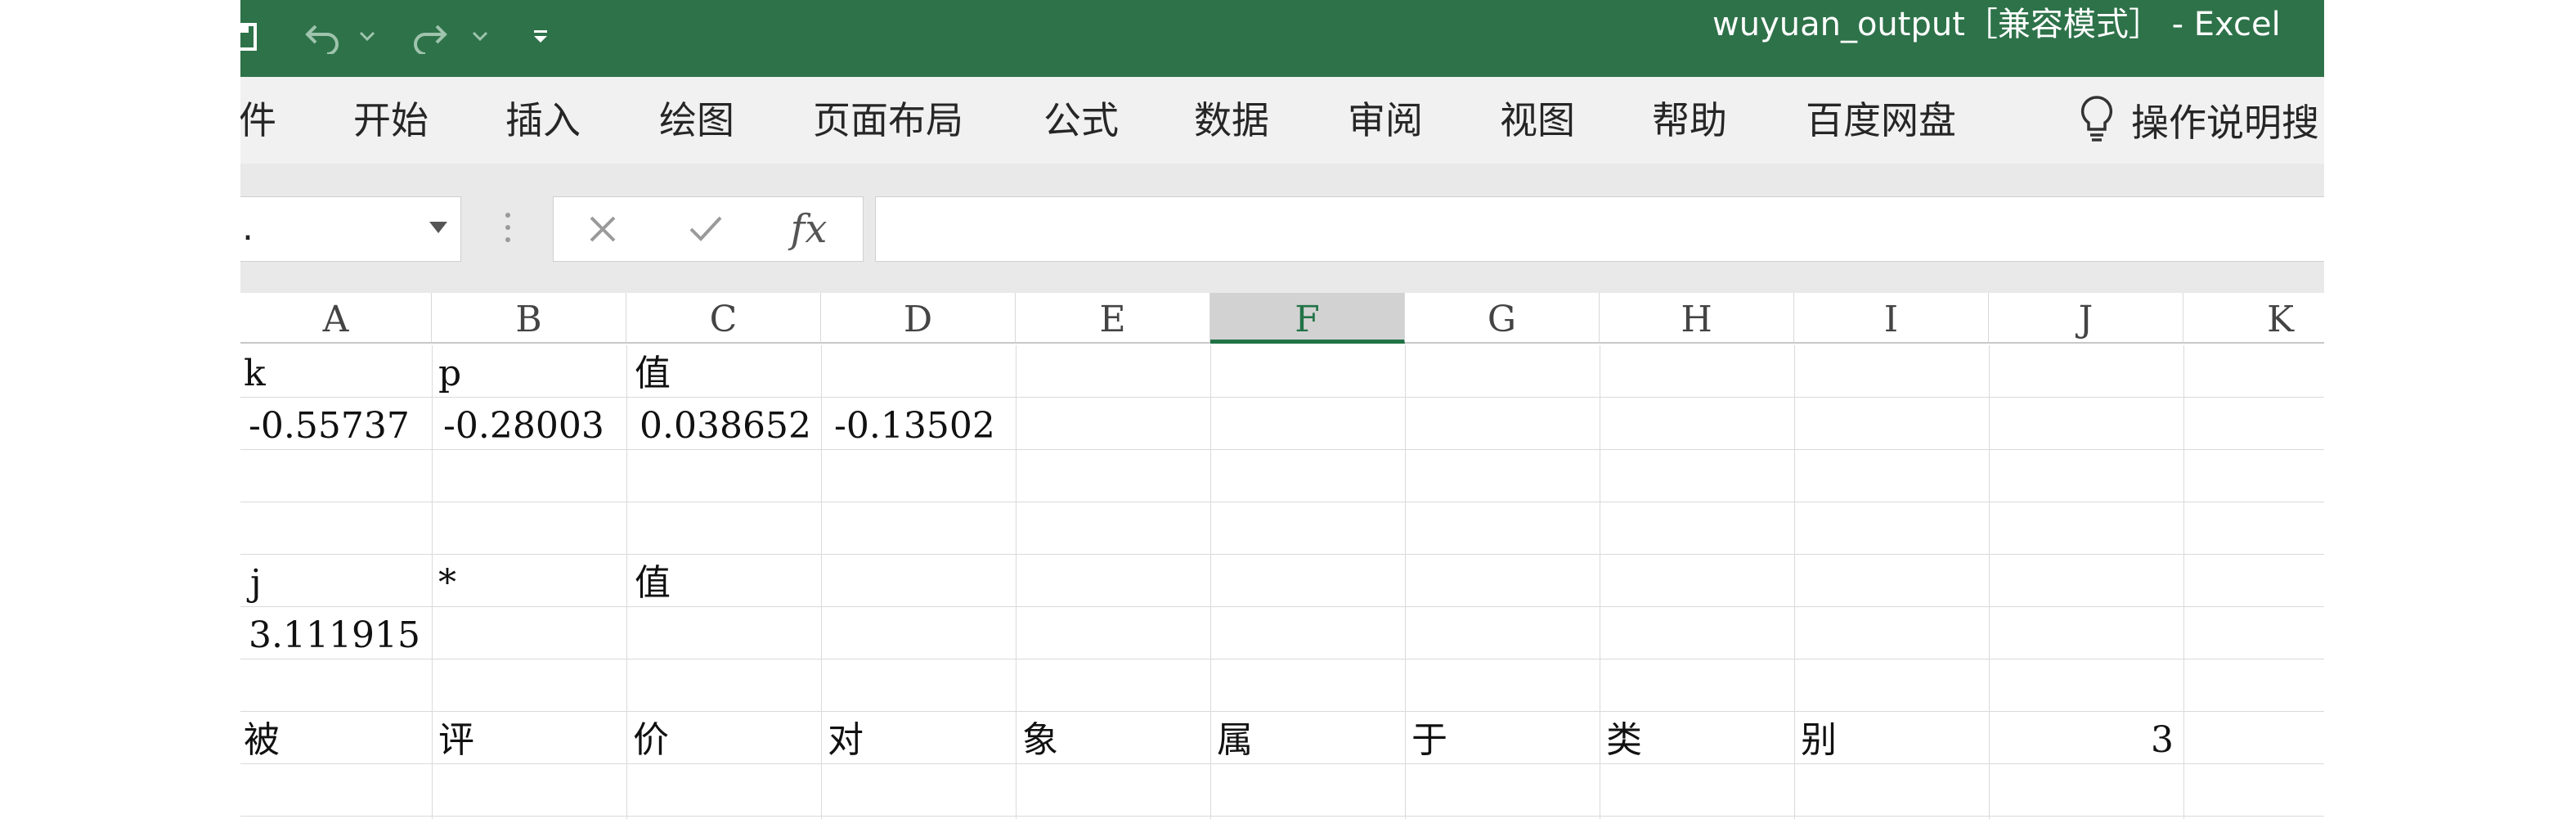 Image resolution: width=2576 pixels, height=819 pixels. I want to click on name-box-dropdown-icon, so click(438, 228).